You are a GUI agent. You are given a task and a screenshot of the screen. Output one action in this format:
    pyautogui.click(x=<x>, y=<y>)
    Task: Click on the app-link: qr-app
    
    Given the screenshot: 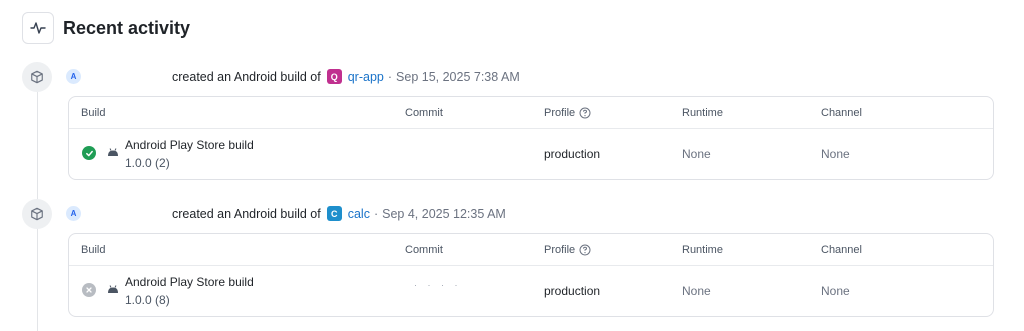 What is the action you would take?
    pyautogui.click(x=366, y=77)
    